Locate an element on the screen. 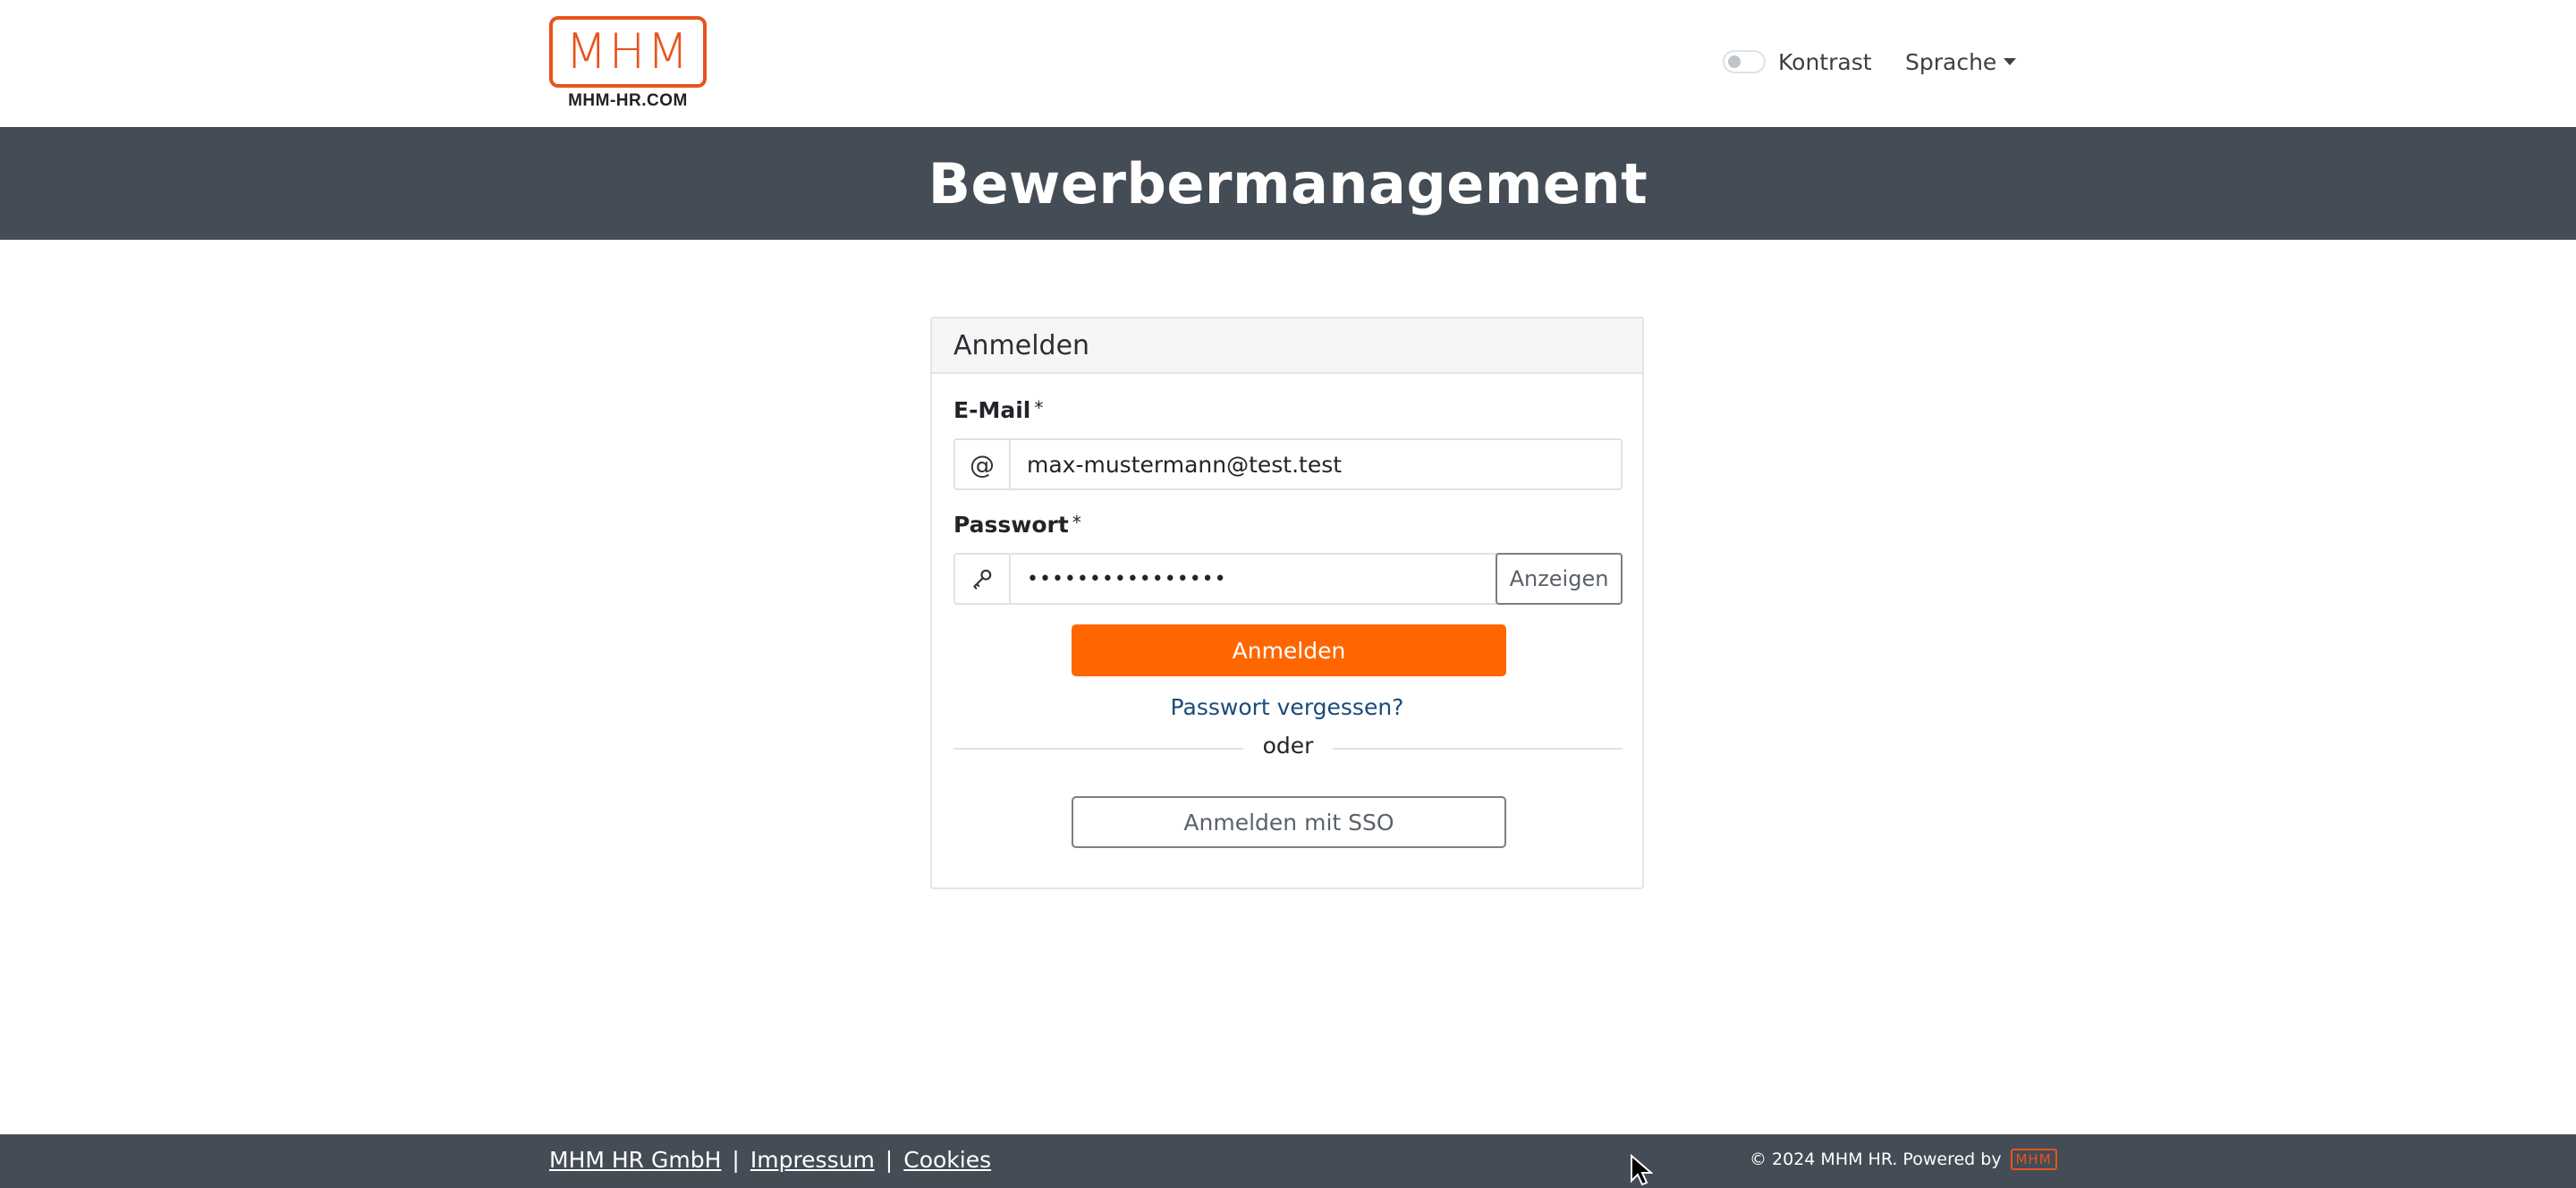 The height and width of the screenshot is (1188, 2576). page-banner: Bewerbermanagement is located at coordinates (1288, 183).